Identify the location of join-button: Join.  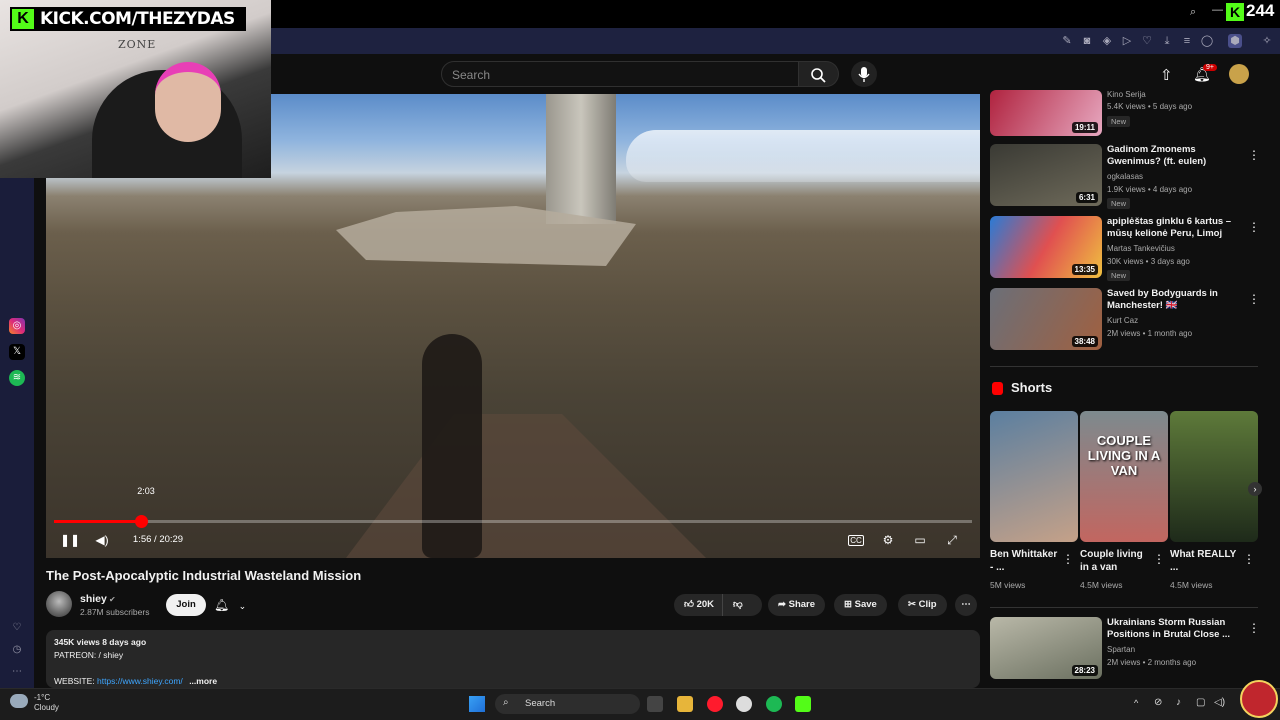
(186, 605).